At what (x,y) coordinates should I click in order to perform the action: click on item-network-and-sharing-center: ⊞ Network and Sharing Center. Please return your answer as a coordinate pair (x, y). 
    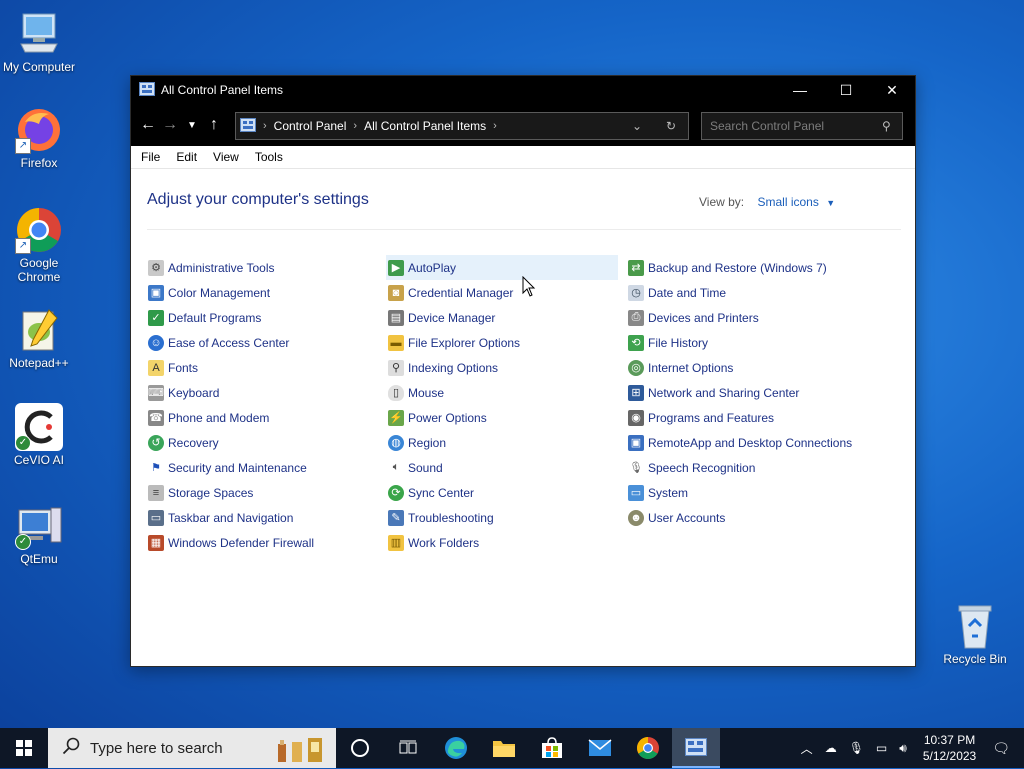
    Looking at the image, I should click on (742, 392).